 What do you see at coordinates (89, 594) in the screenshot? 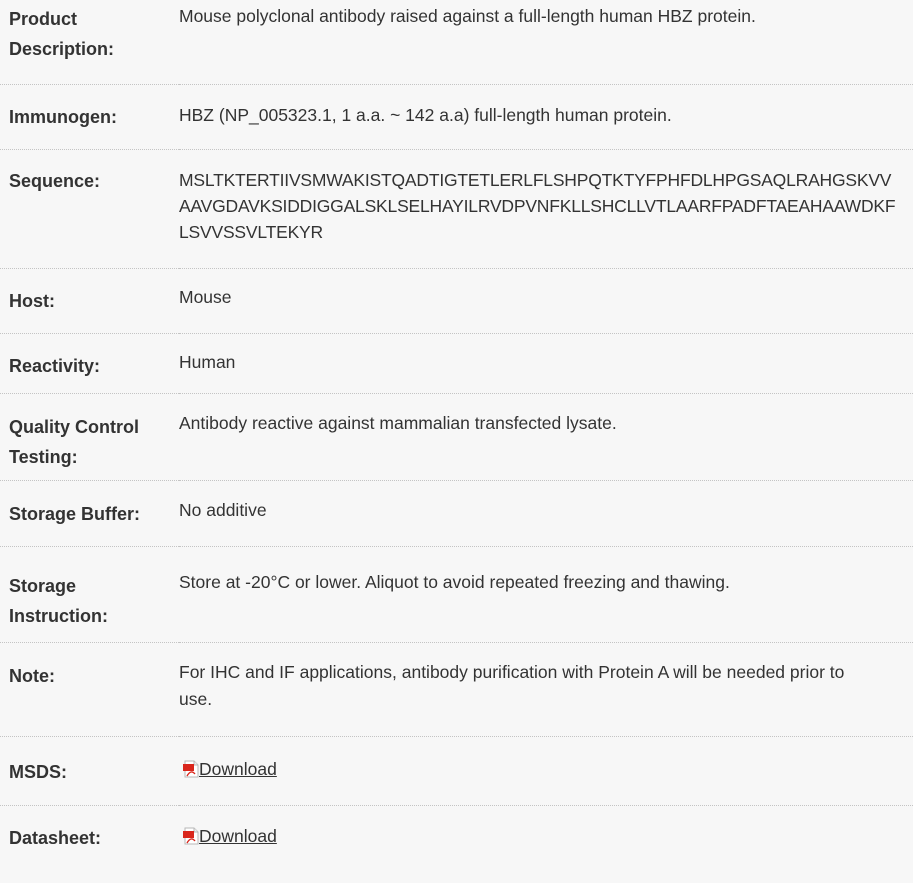
I see `spec-label: Storage Instruction:` at bounding box center [89, 594].